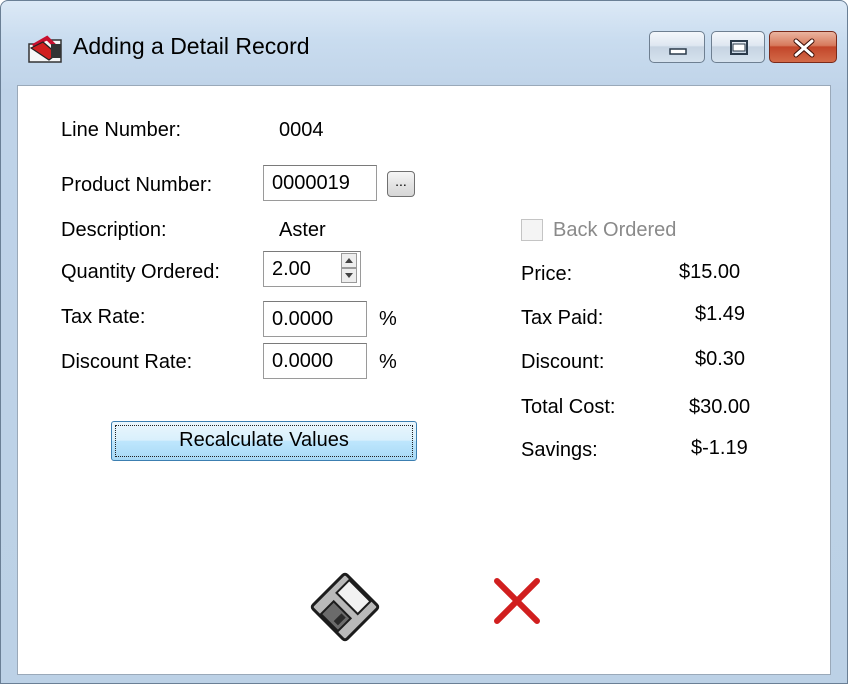 The width and height of the screenshot is (848, 684). What do you see at coordinates (315, 319) in the screenshot?
I see `tax-rate-input: 0.0000` at bounding box center [315, 319].